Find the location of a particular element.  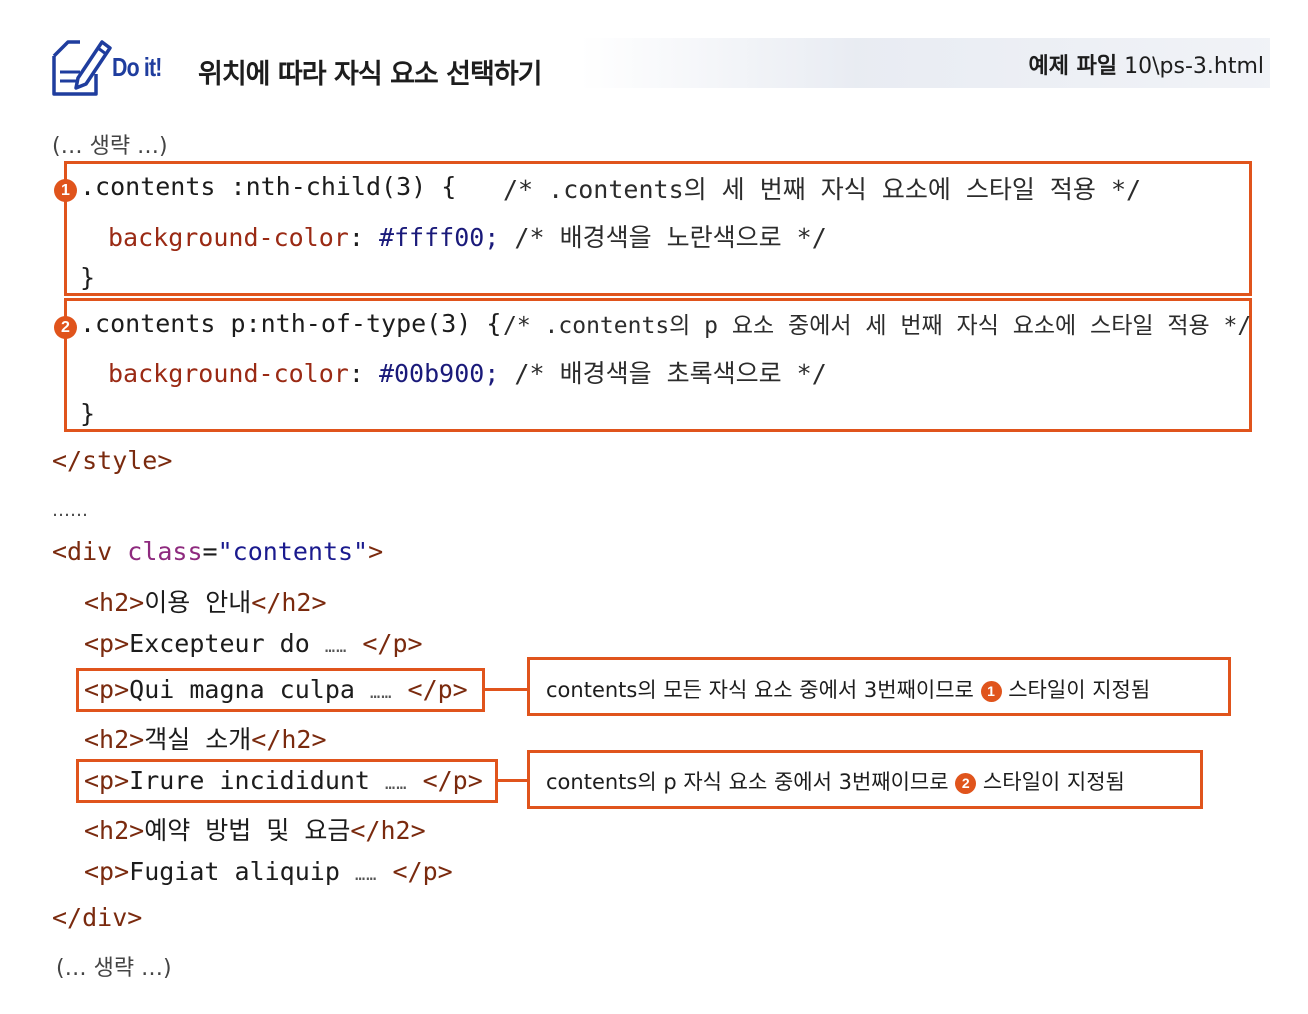

code-line-p-4: <p>Fugiat aliquip …… </p> is located at coordinates (268, 871).